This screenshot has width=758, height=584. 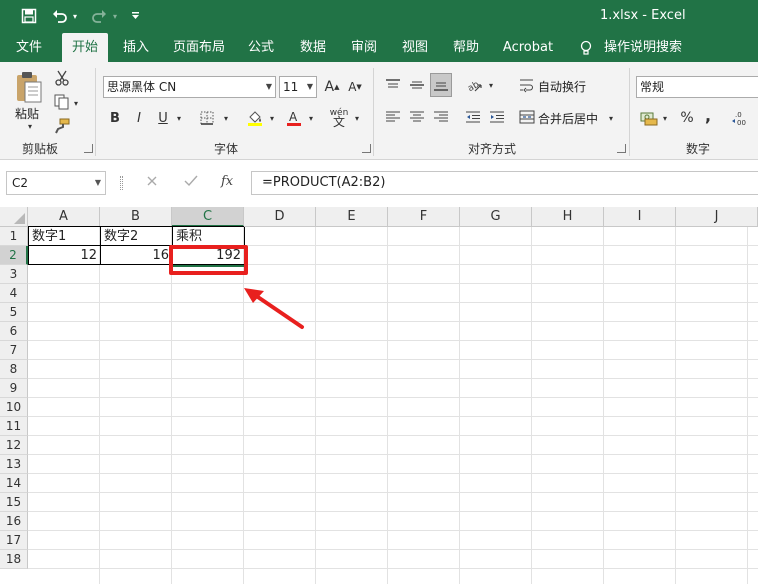 What do you see at coordinates (208, 236) in the screenshot?
I see `cell-c1: 乘积` at bounding box center [208, 236].